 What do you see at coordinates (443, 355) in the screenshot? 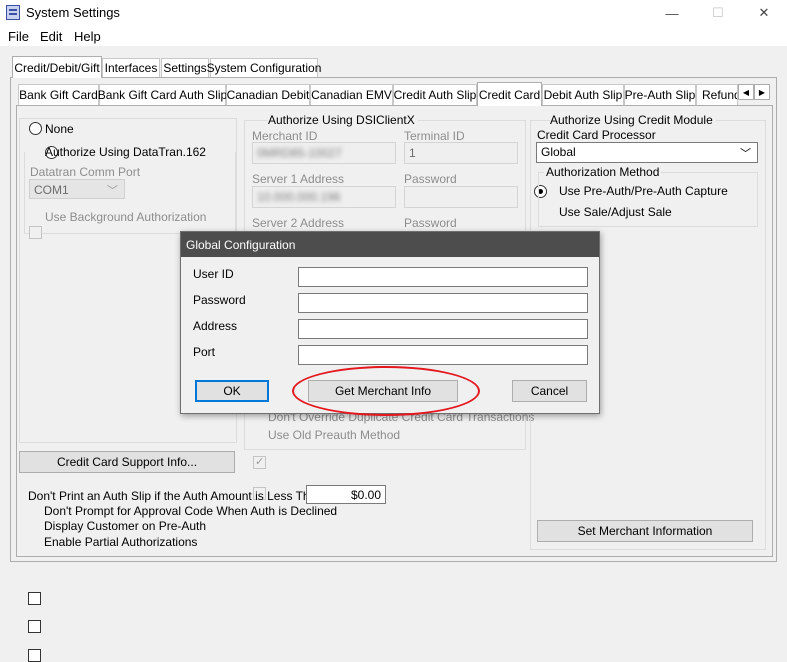
I see `port-field` at bounding box center [443, 355].